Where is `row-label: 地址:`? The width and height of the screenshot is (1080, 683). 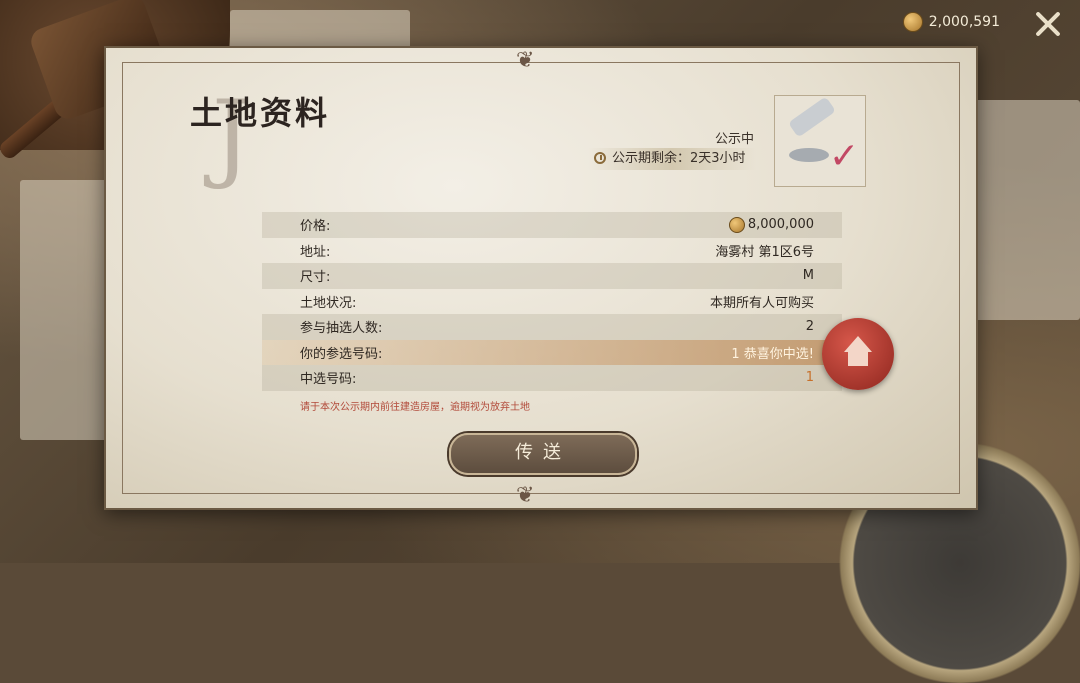
row-label: 地址: is located at coordinates (315, 252).